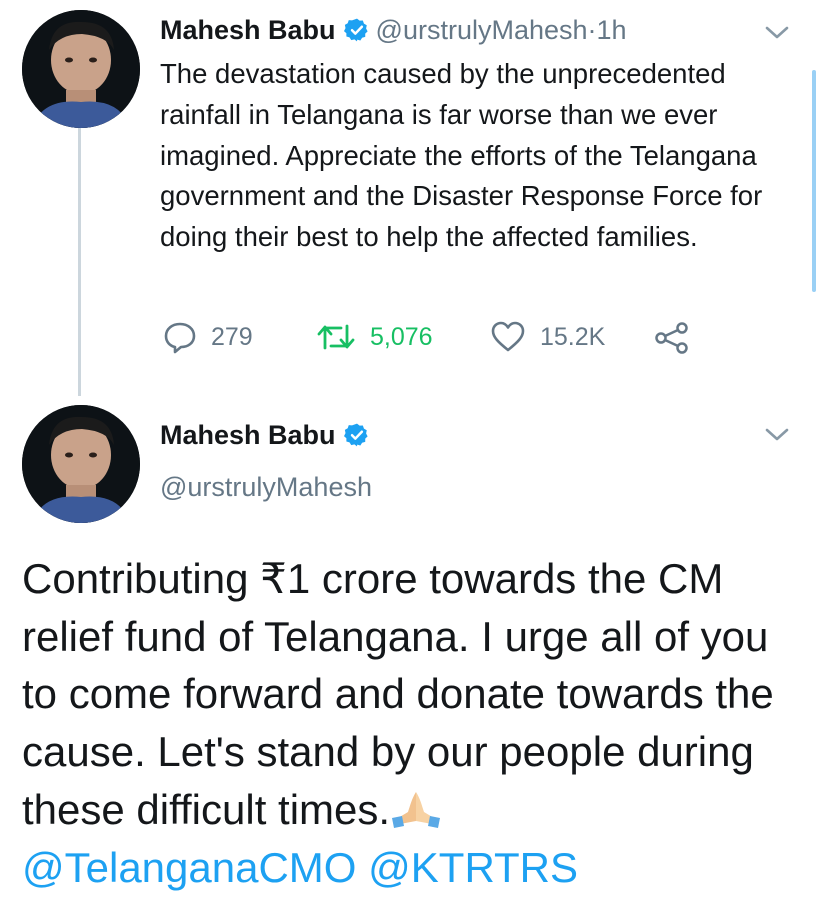  I want to click on reply-icon, so click(180, 338).